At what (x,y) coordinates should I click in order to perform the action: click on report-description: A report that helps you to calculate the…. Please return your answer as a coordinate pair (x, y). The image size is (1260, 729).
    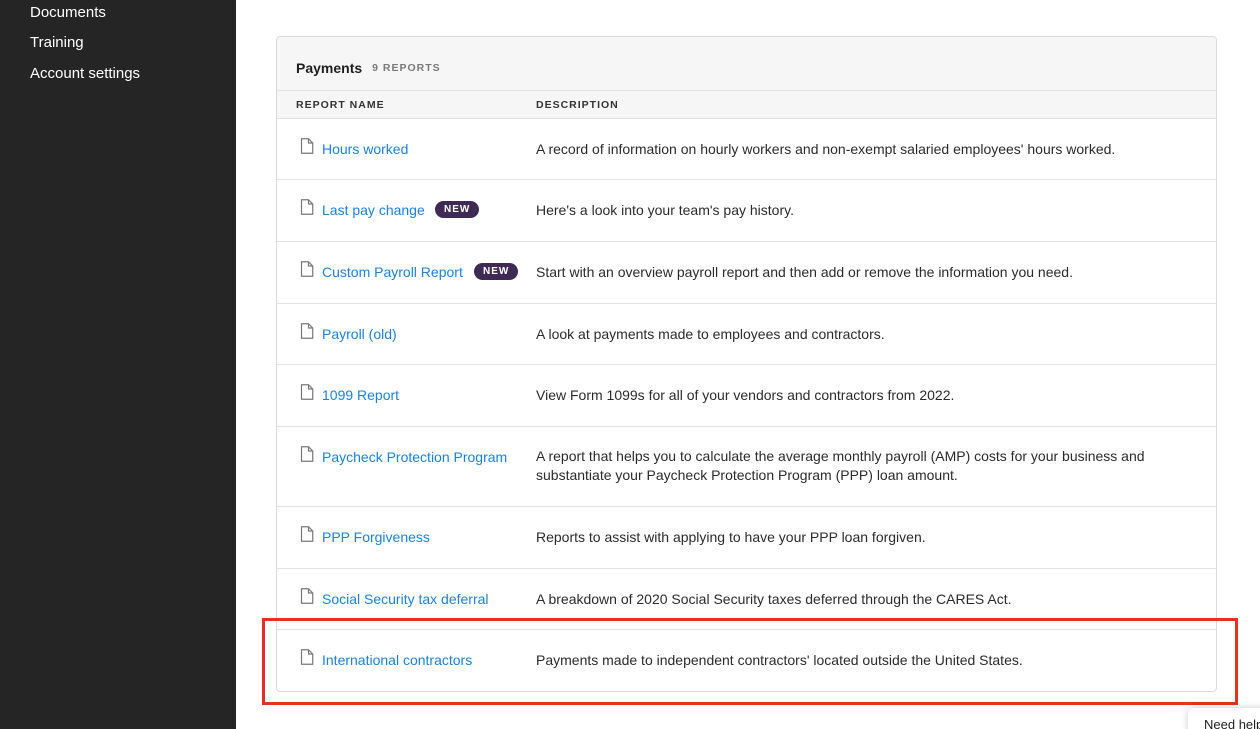
    Looking at the image, I should click on (840, 465).